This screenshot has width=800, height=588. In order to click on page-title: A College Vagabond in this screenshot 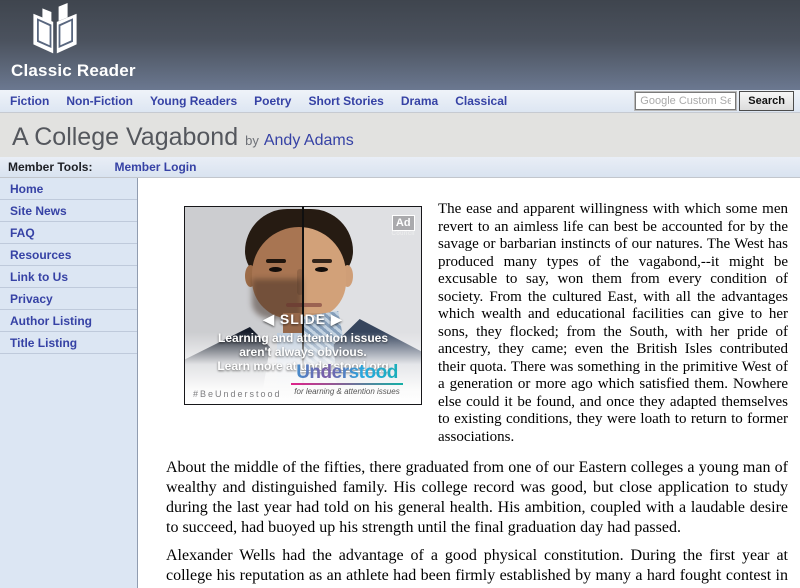, I will do `click(125, 137)`.